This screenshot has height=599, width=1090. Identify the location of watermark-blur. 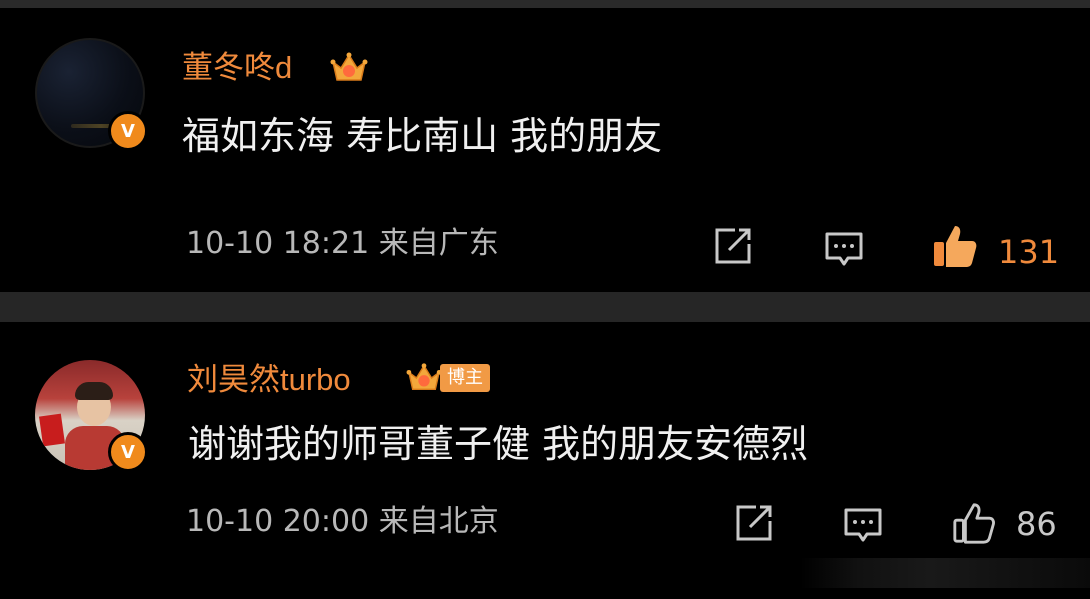
(945, 573).